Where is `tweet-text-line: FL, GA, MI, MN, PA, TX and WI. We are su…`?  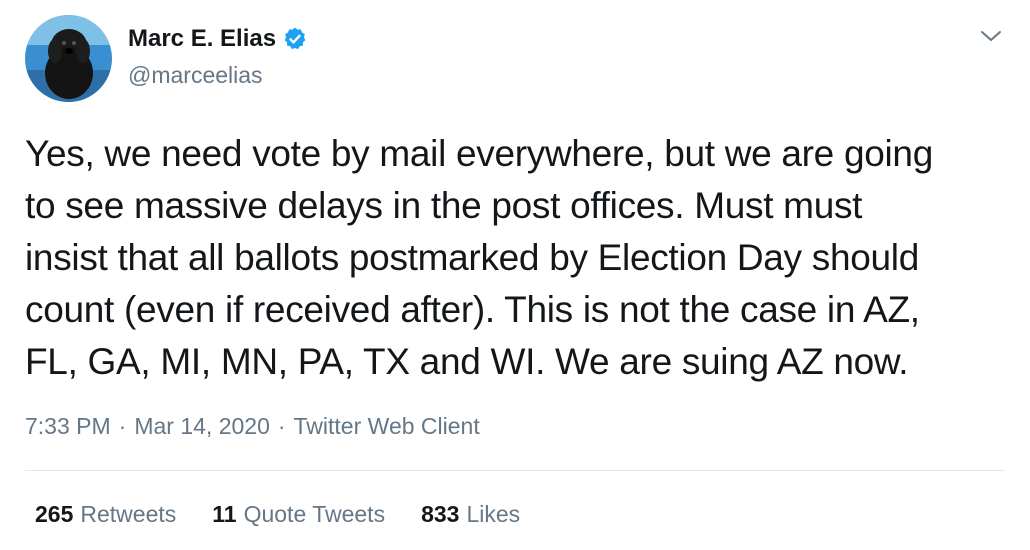 tweet-text-line: FL, GA, MI, MN, PA, TX and WI. We are su… is located at coordinates (467, 361).